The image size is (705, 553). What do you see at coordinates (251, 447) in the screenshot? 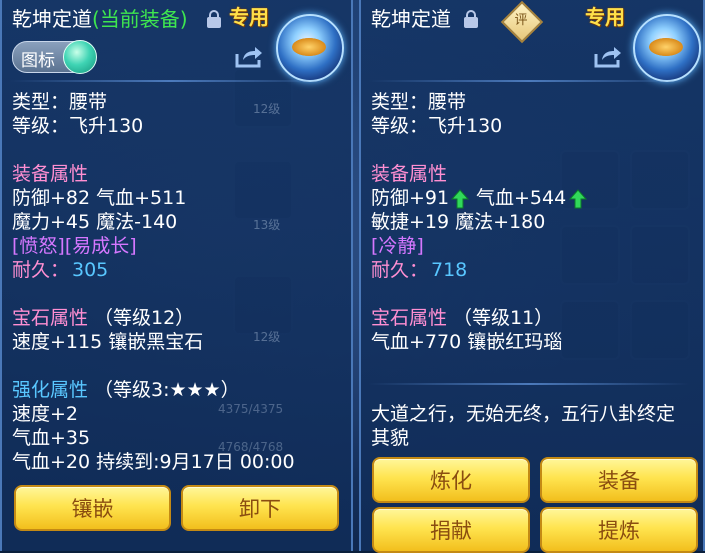
I see `bg-bar-value: 4768/4768` at bounding box center [251, 447].